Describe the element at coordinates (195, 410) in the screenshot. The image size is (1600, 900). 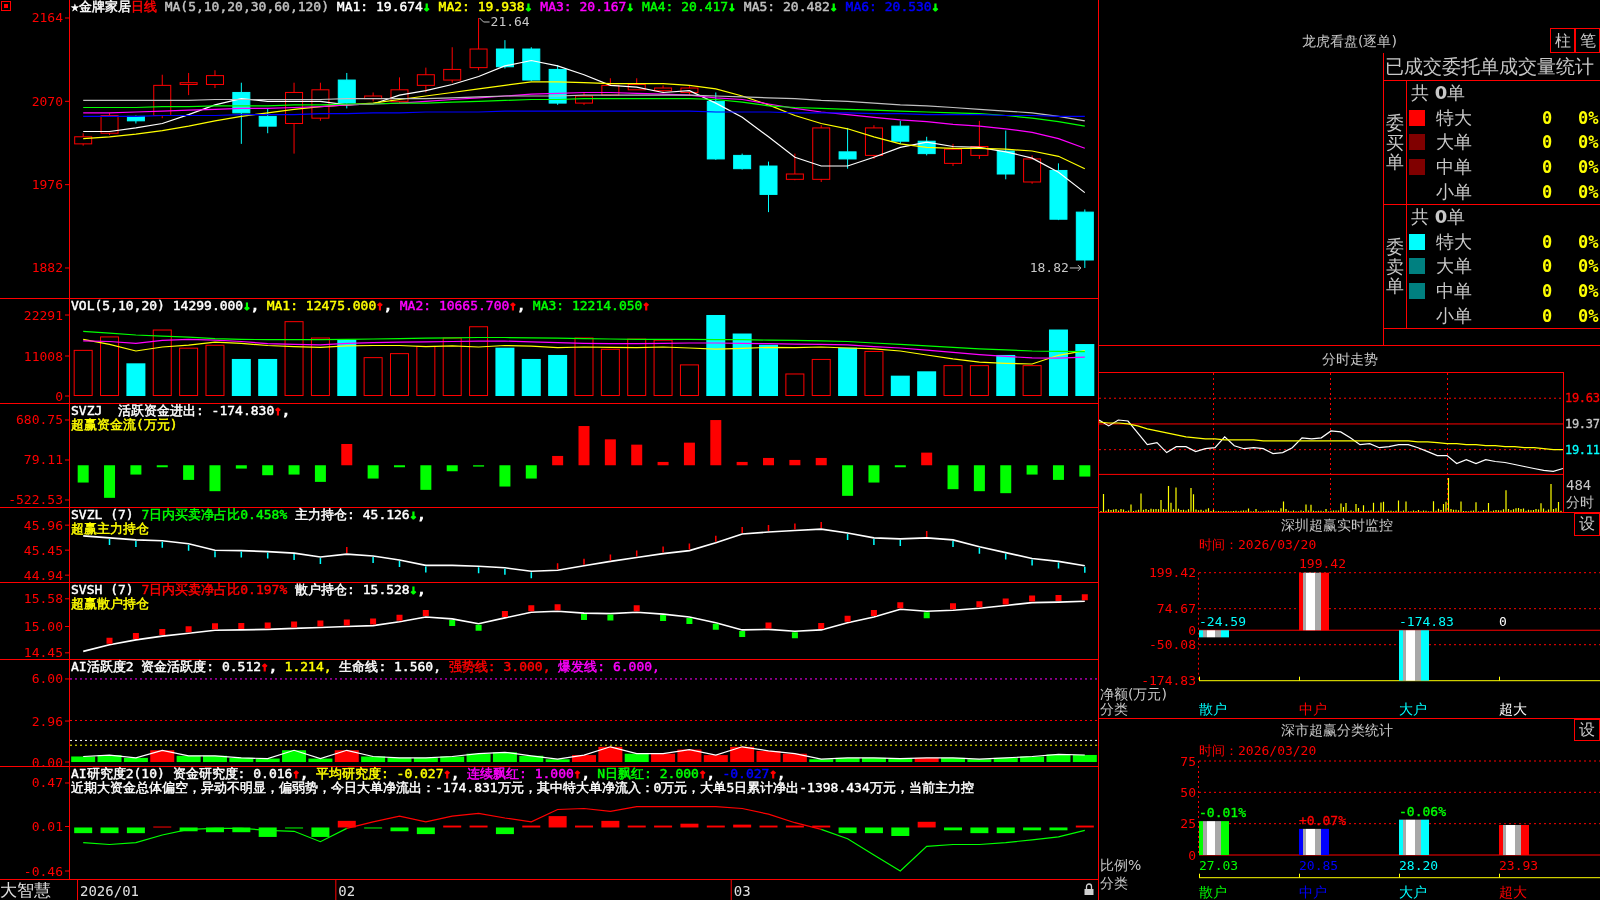
I see `indicator-text: 活跃资金进出: -174.830` at that location.